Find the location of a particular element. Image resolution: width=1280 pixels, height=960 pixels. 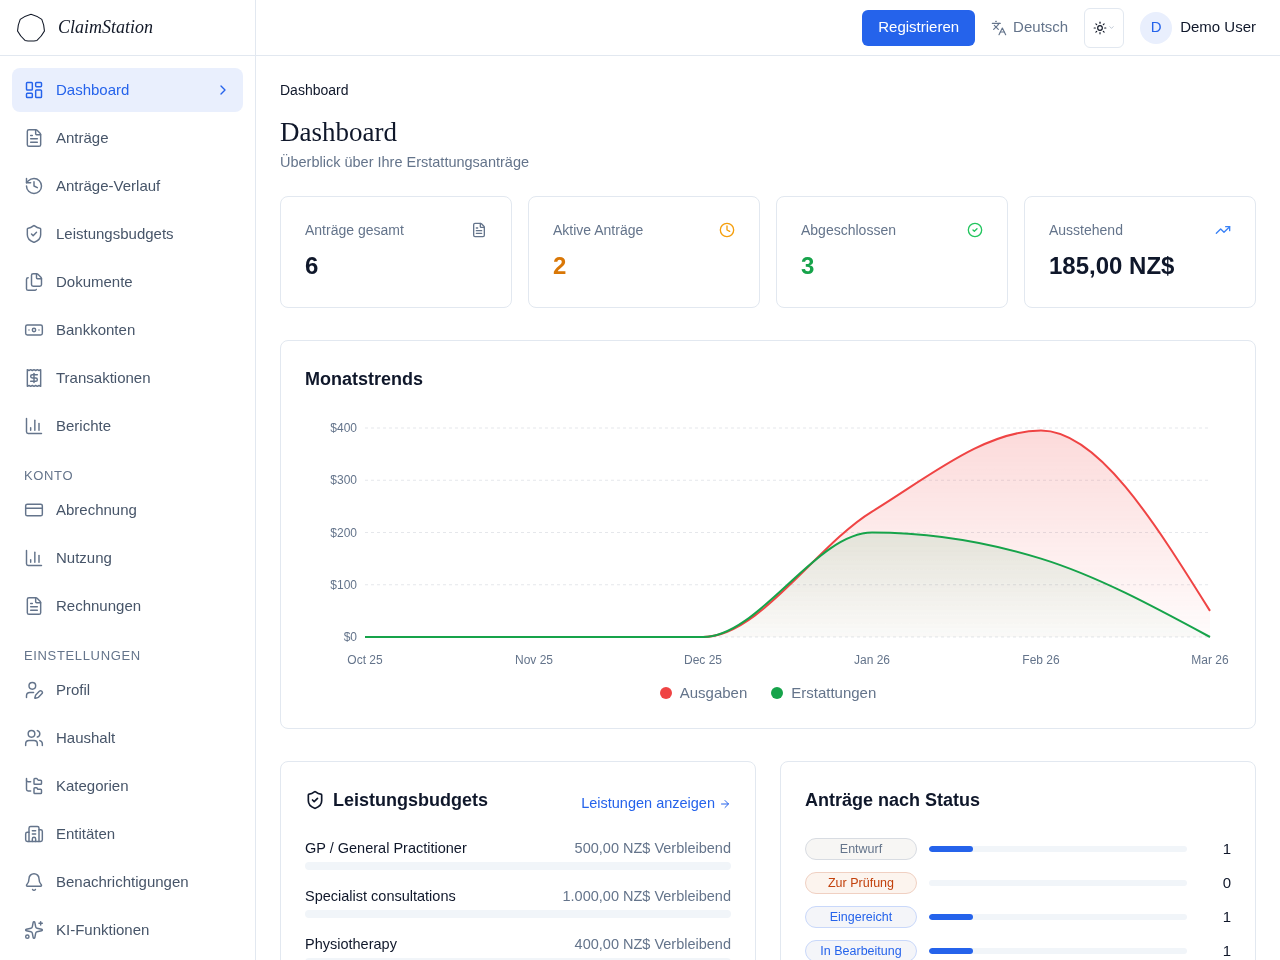

status-badge: In Bearbeitung is located at coordinates (861, 950).